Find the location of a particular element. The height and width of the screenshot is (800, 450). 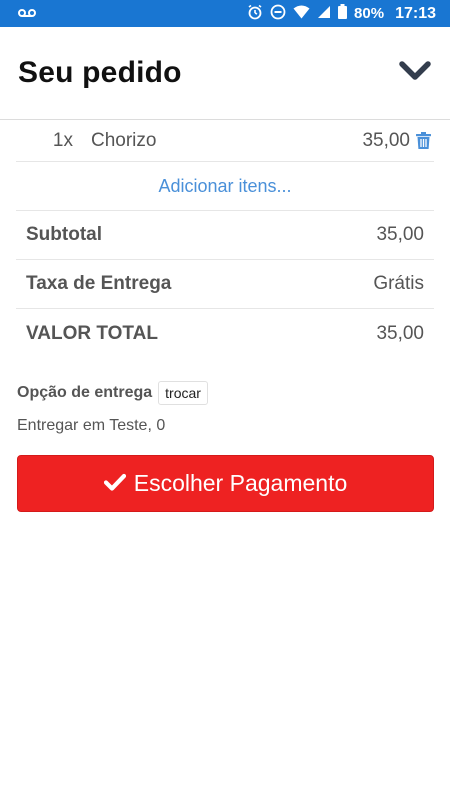

trash-icon is located at coordinates (425, 141).